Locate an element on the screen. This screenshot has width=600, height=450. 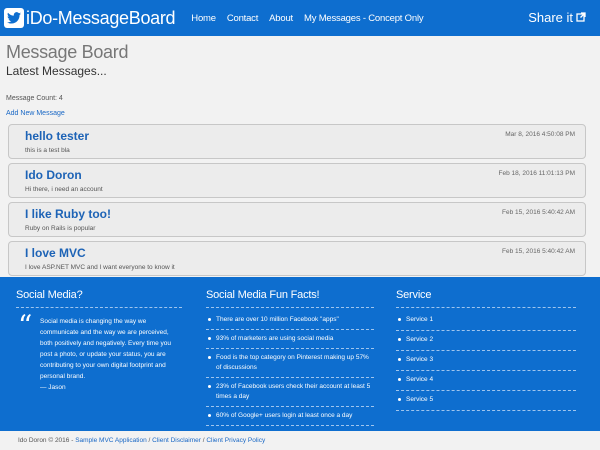
service-item: Service 4 is located at coordinates (486, 381).